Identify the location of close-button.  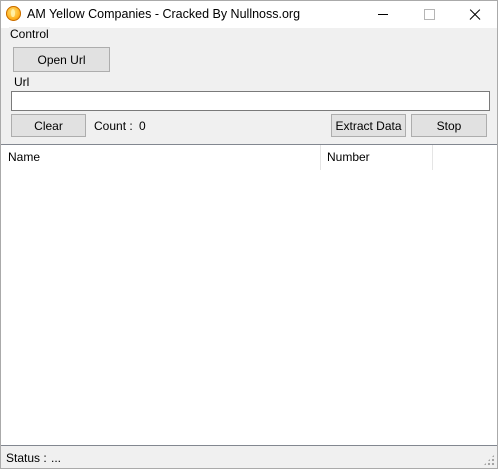
(474, 14).